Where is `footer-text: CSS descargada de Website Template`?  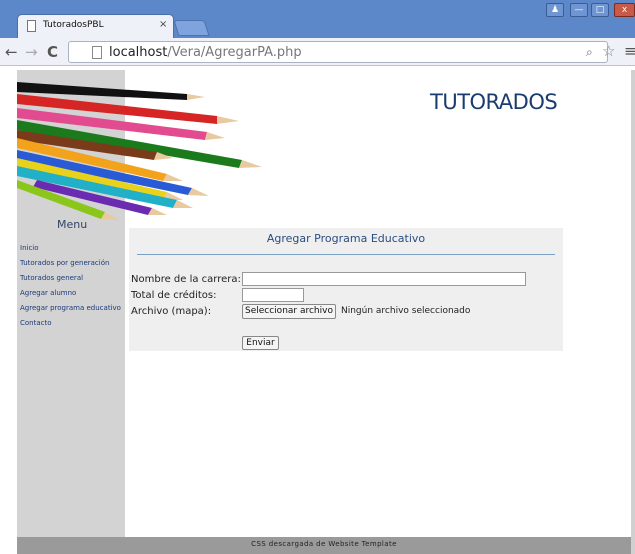 footer-text: CSS descargada de Website Template is located at coordinates (324, 544).